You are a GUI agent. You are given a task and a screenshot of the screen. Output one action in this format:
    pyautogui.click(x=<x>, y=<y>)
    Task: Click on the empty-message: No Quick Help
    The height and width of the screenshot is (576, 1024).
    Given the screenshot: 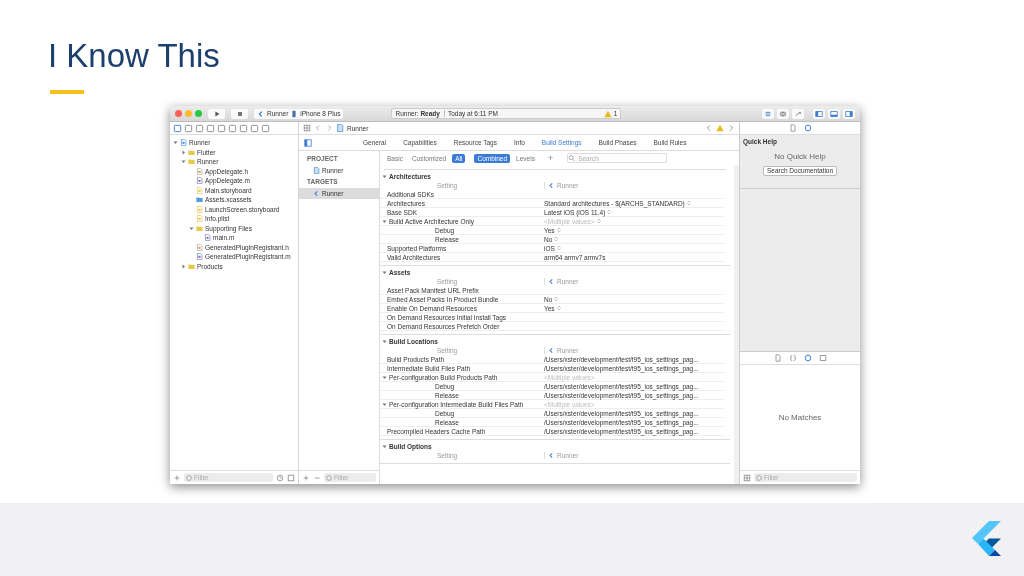 What is the action you would take?
    pyautogui.click(x=800, y=156)
    